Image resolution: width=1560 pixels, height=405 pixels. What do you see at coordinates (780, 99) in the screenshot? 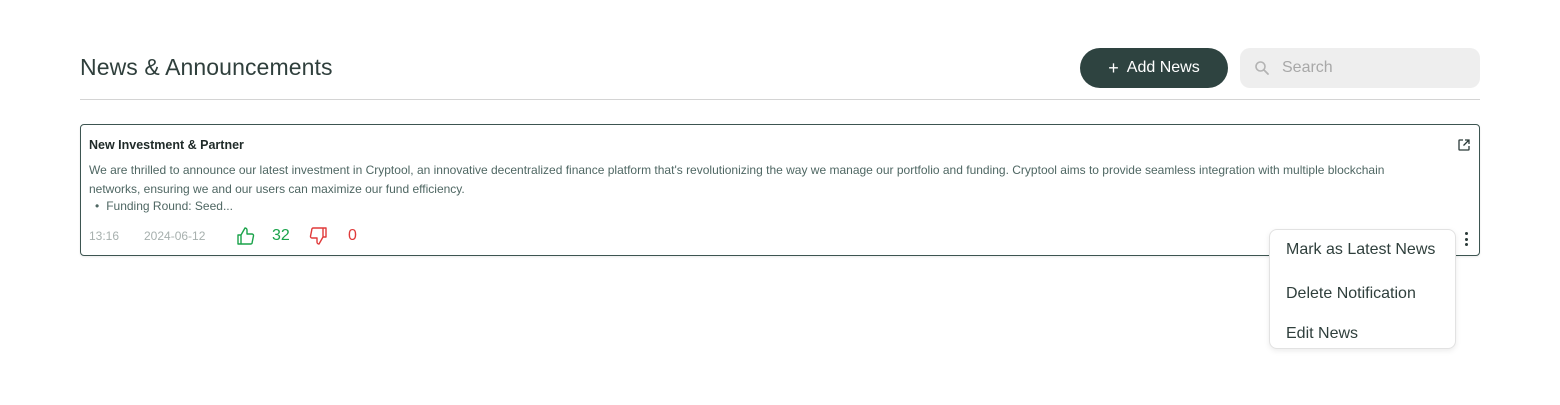
I see `header-divider` at bounding box center [780, 99].